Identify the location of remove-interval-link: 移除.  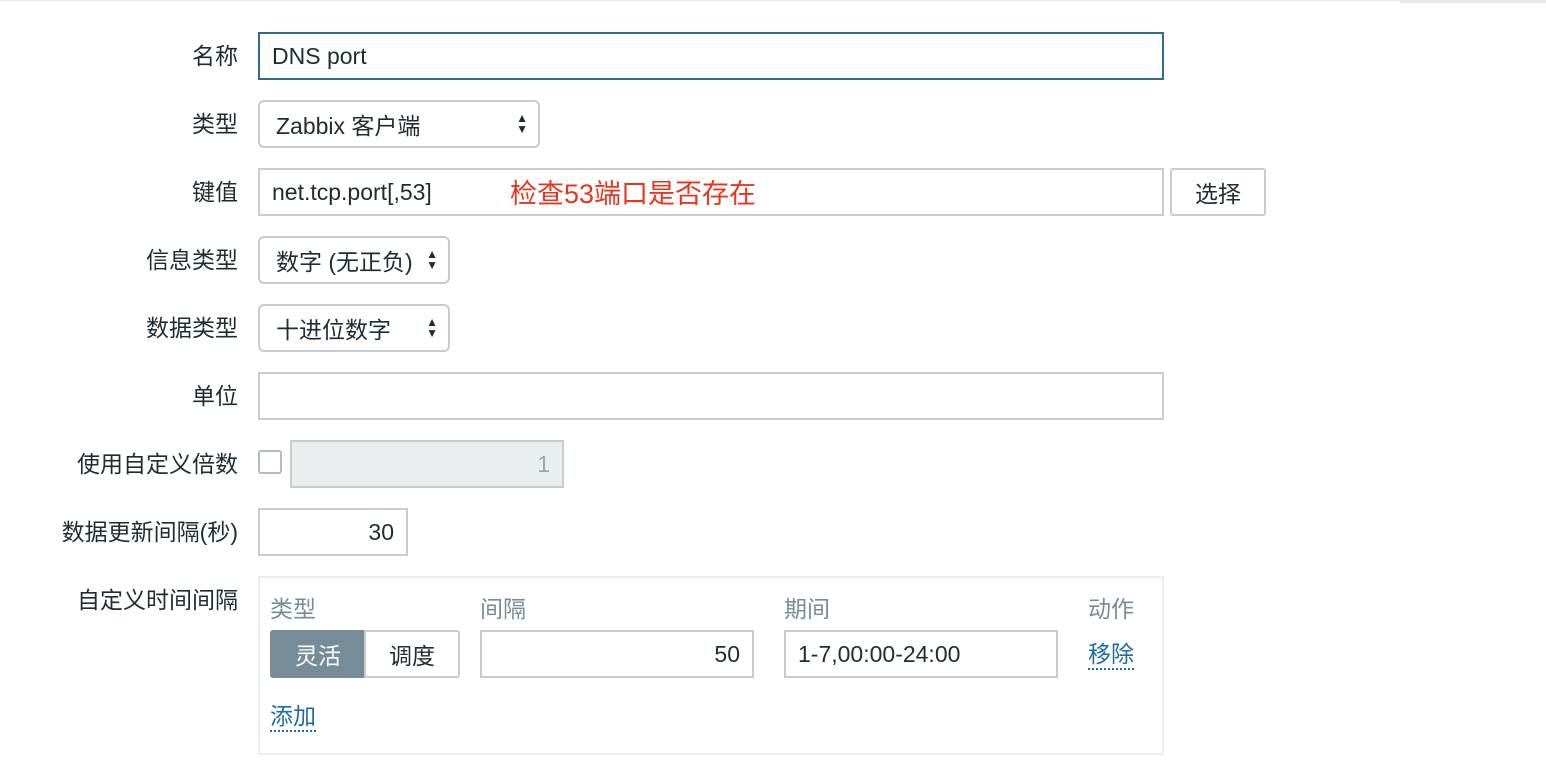
(1111, 655).